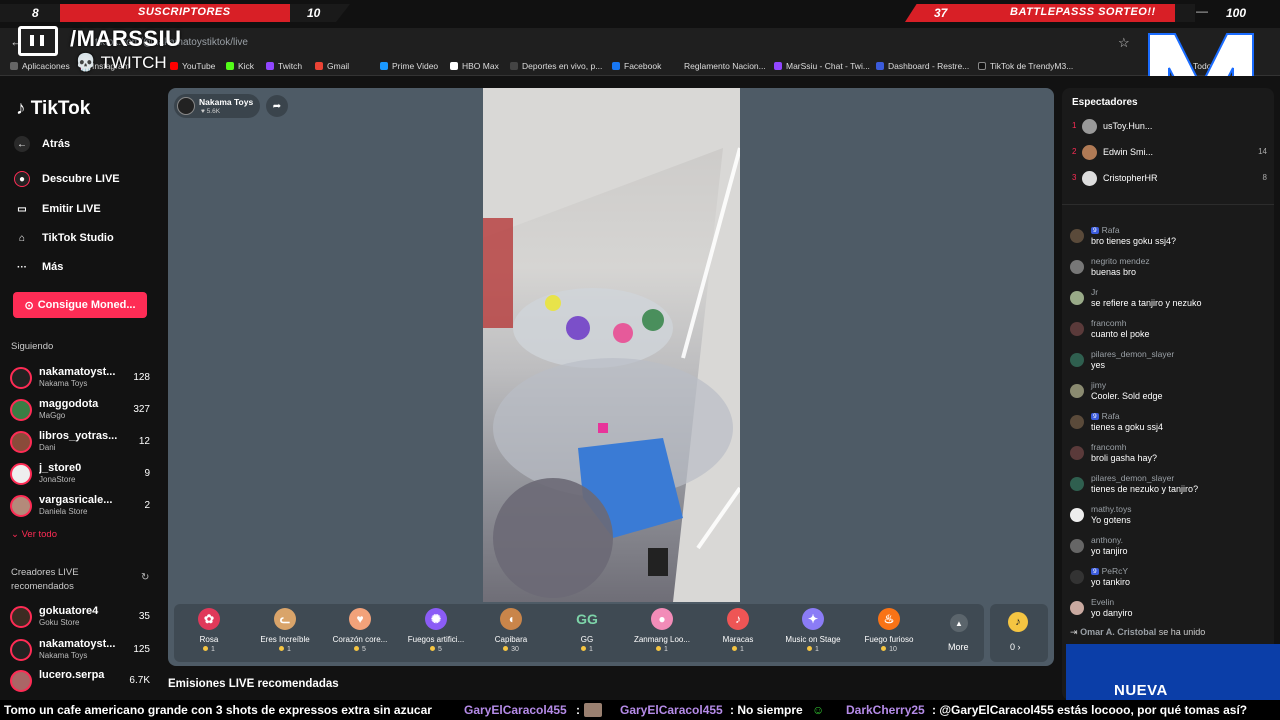 The height and width of the screenshot is (720, 1280). I want to click on recommended-title: Creadores LIVE recomendados, so click(45, 579).